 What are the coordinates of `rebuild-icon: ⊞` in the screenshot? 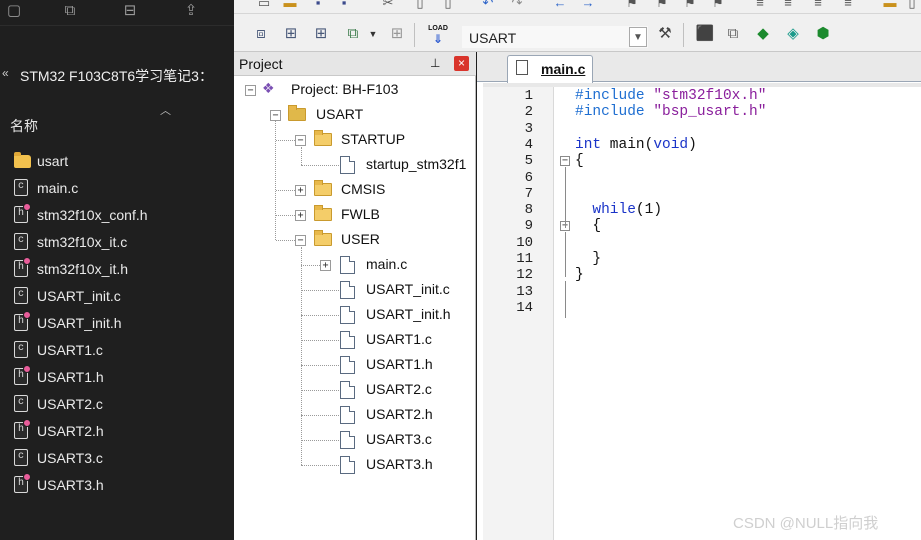 It's located at (321, 34).